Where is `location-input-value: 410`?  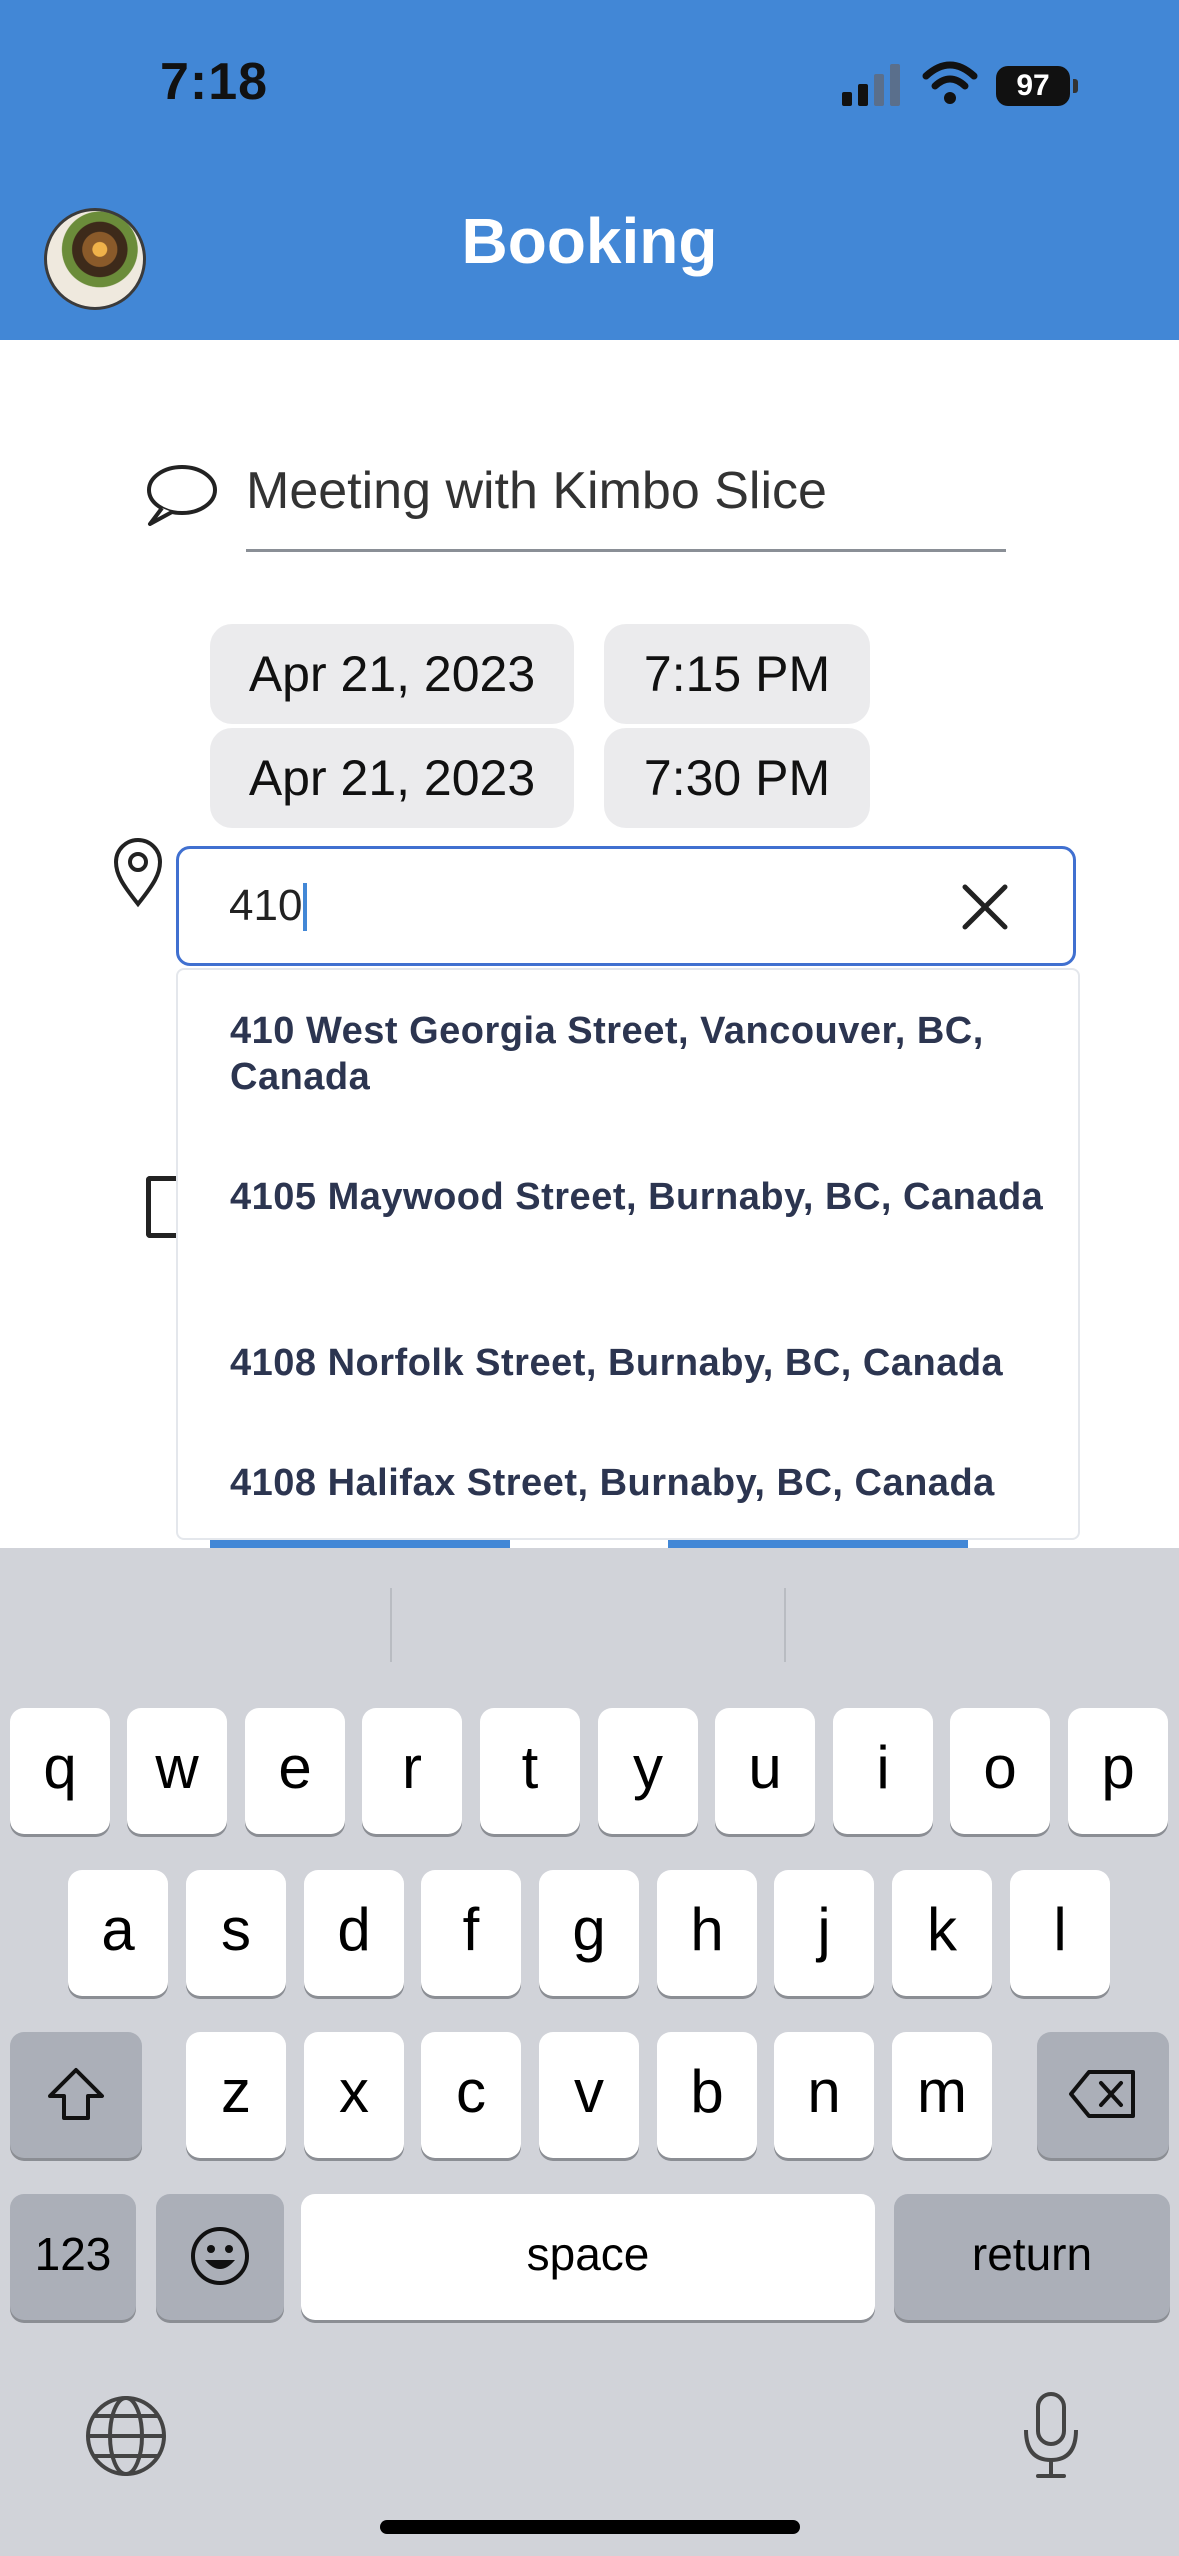 location-input-value: 410 is located at coordinates (266, 905).